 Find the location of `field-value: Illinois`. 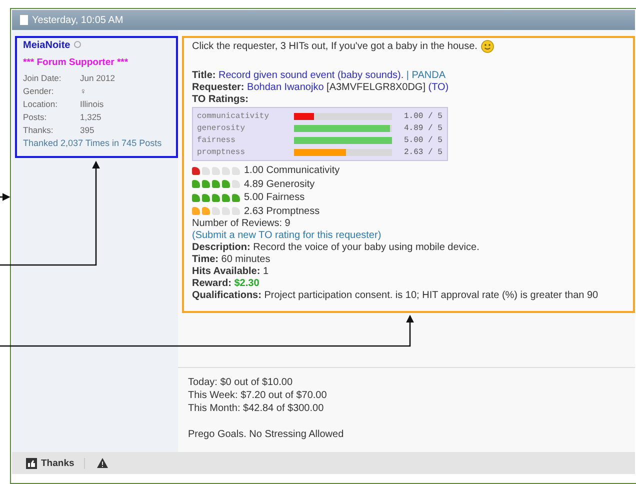

field-value: Illinois is located at coordinates (92, 104).